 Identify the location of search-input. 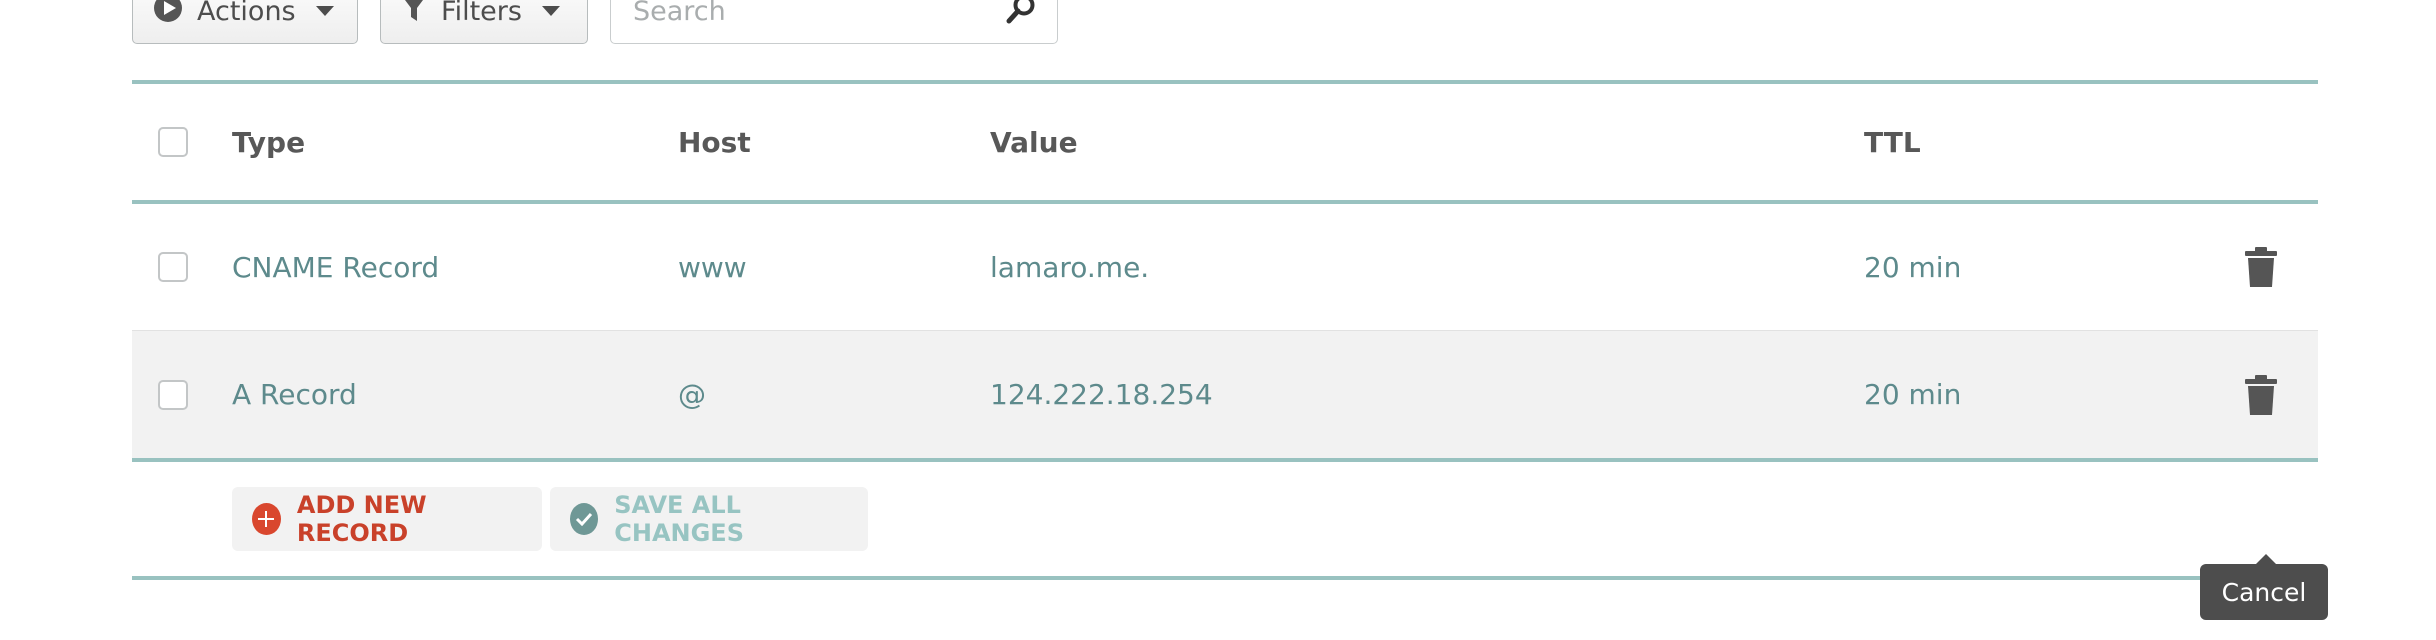
(803, 14).